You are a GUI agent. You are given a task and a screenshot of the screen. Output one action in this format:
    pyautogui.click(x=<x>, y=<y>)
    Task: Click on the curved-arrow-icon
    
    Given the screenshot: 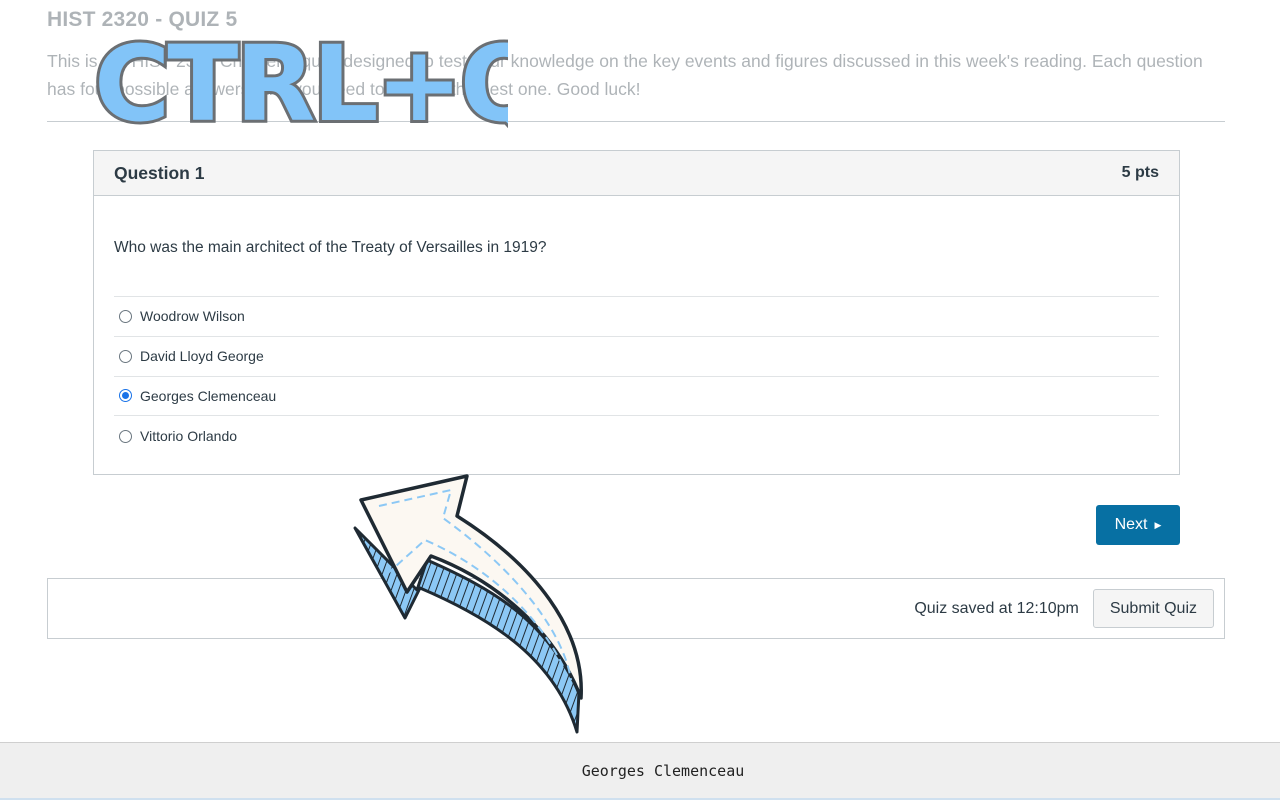 What is the action you would take?
    pyautogui.click(x=468, y=604)
    